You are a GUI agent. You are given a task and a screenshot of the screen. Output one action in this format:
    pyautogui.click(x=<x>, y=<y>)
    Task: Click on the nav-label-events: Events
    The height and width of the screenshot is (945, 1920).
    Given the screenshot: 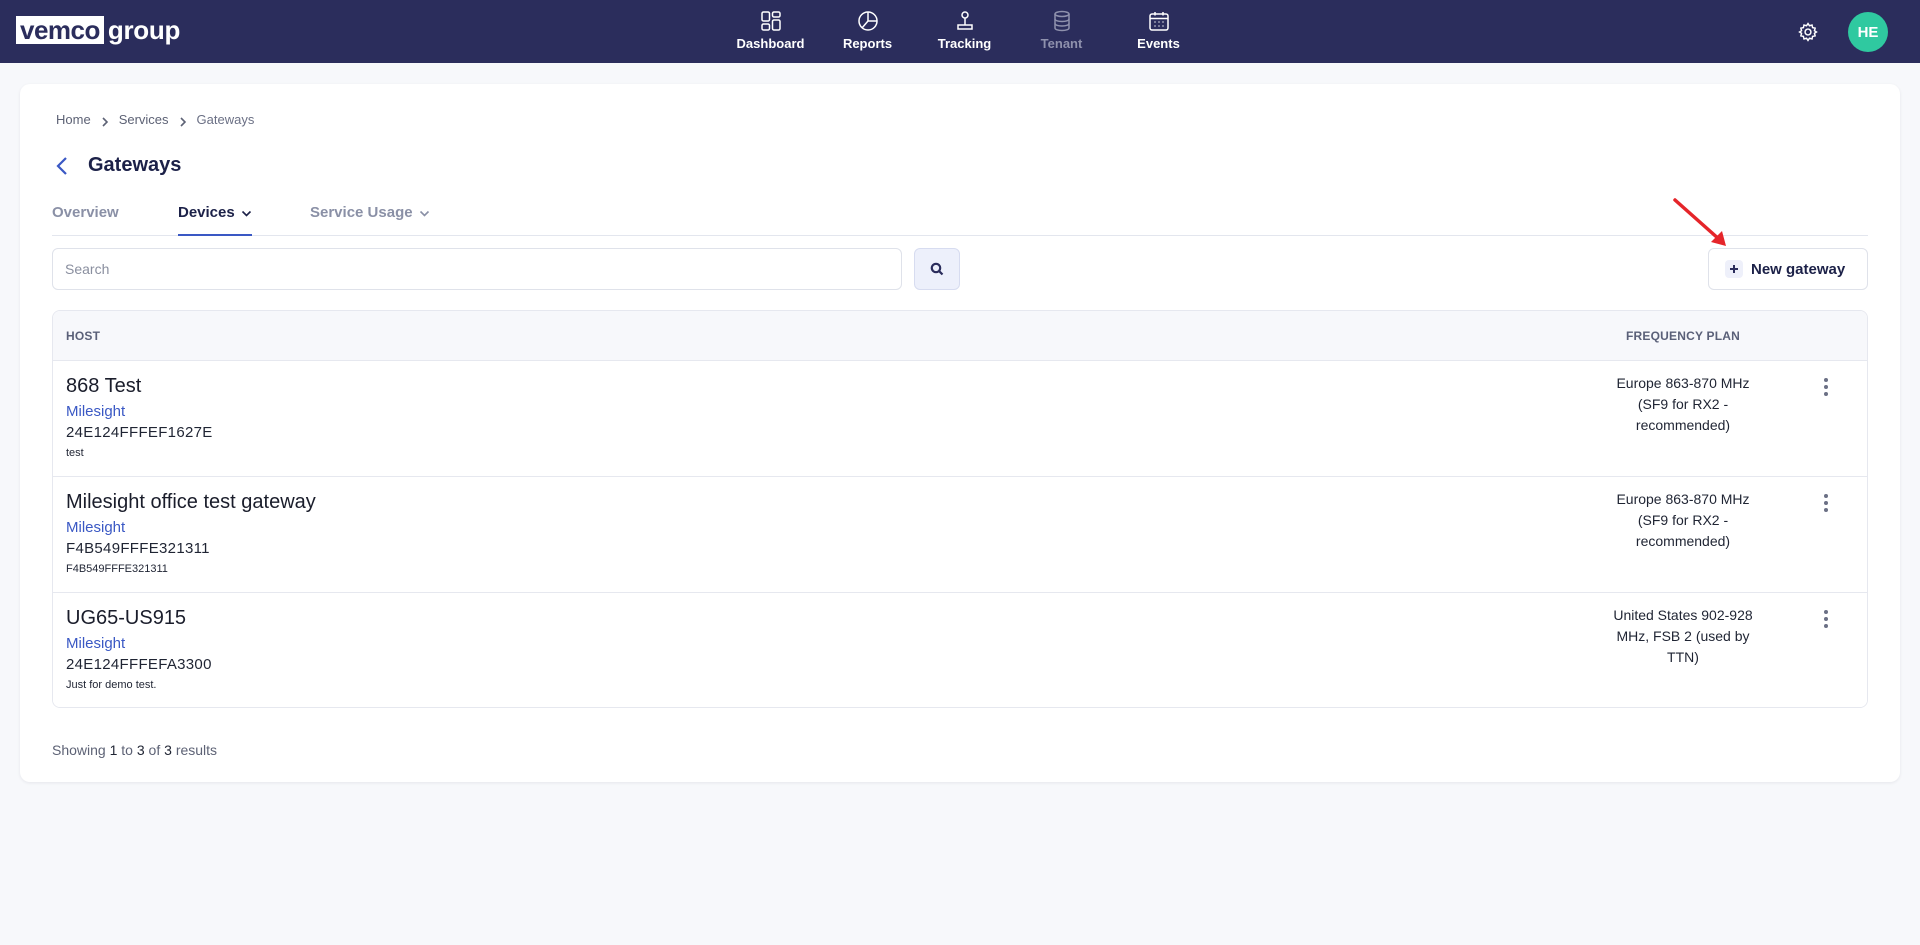 What is the action you would take?
    pyautogui.click(x=1158, y=43)
    